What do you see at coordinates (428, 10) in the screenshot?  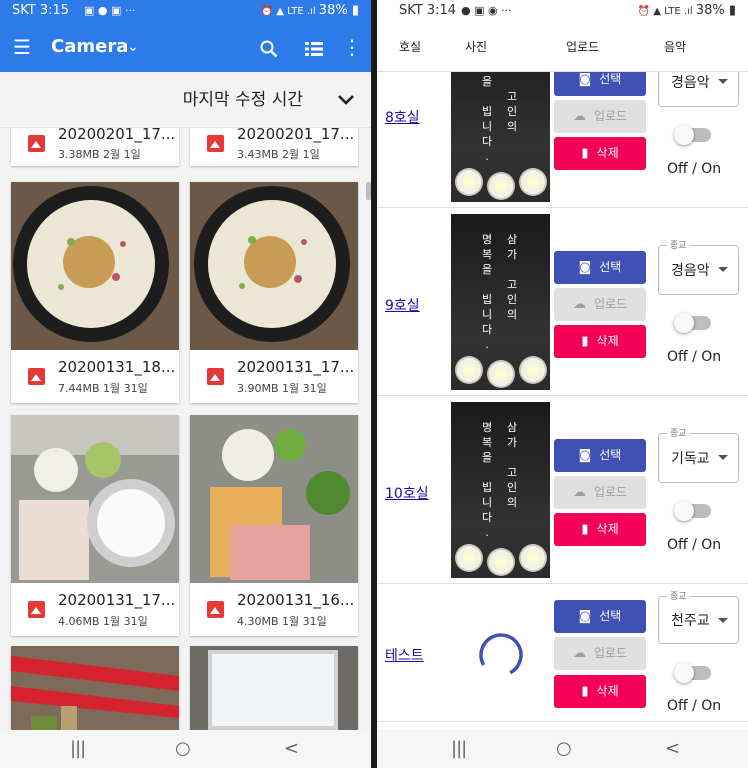 I see `status-time: SKT 3:14` at bounding box center [428, 10].